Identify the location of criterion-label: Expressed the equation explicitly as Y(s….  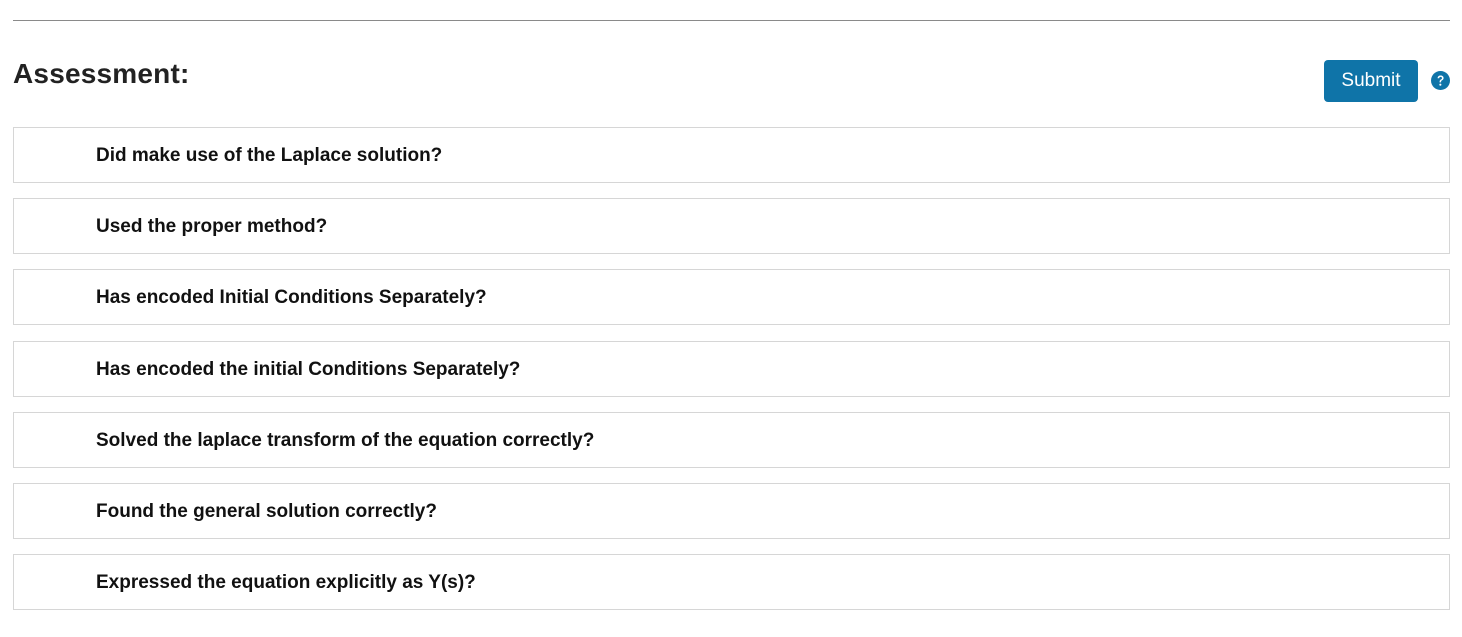
(286, 583).